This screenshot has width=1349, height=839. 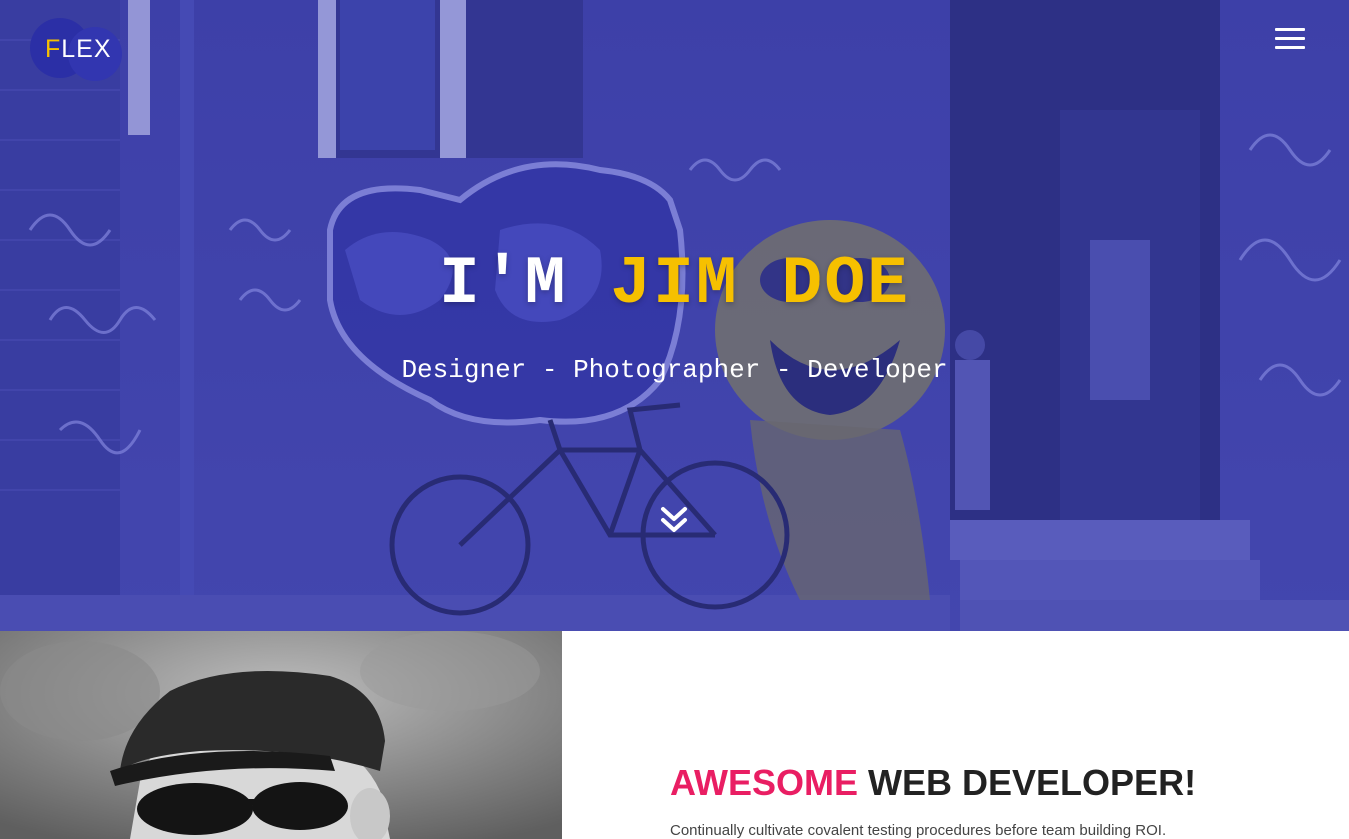 I want to click on hamburger-menu-icon, so click(x=1290, y=40).